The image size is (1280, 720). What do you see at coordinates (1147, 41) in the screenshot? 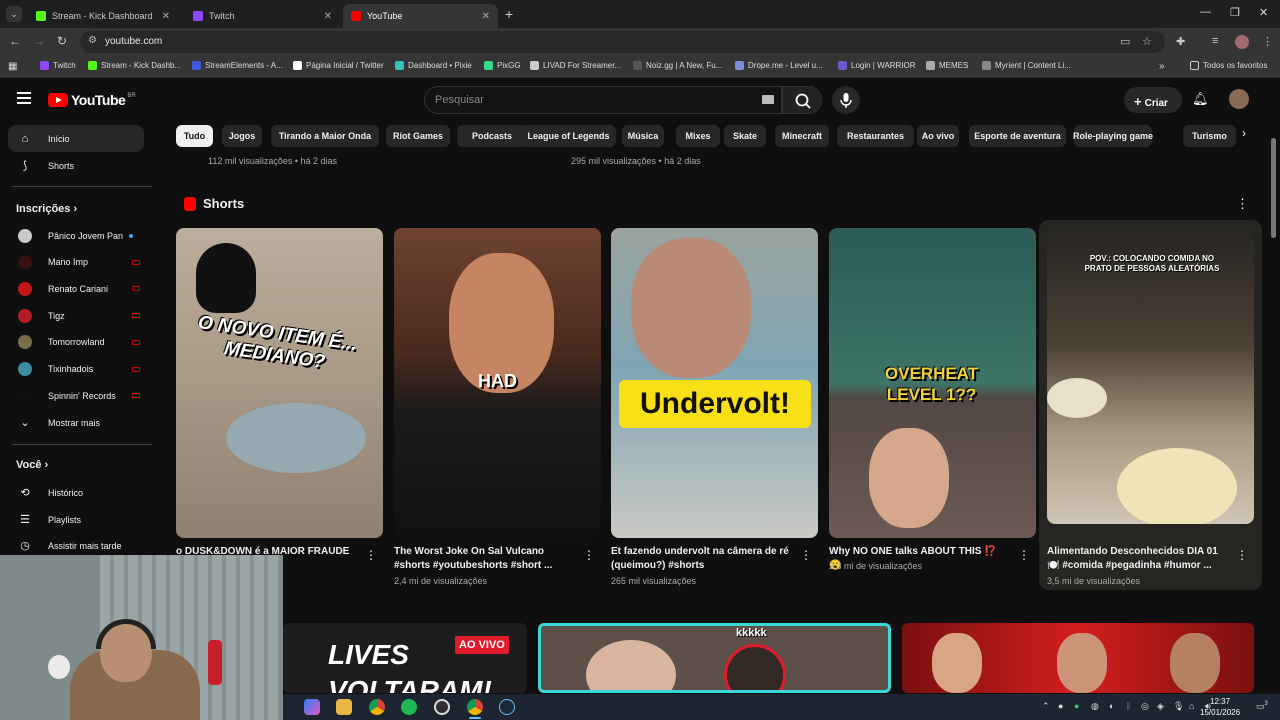
I see `bookmark-star-icon: ☆` at bounding box center [1147, 41].